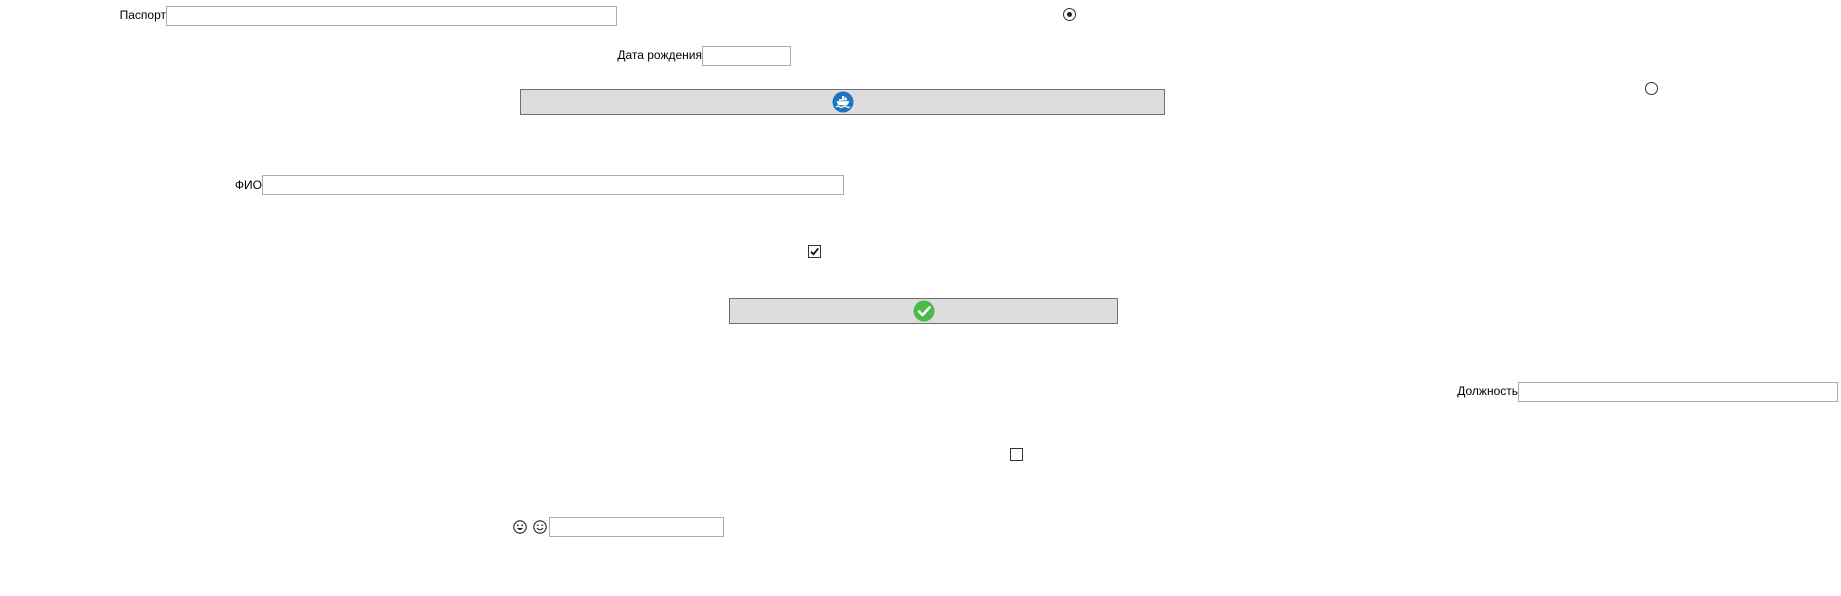  Describe the element at coordinates (746, 56) in the screenshot. I see `birth-date-input` at that location.